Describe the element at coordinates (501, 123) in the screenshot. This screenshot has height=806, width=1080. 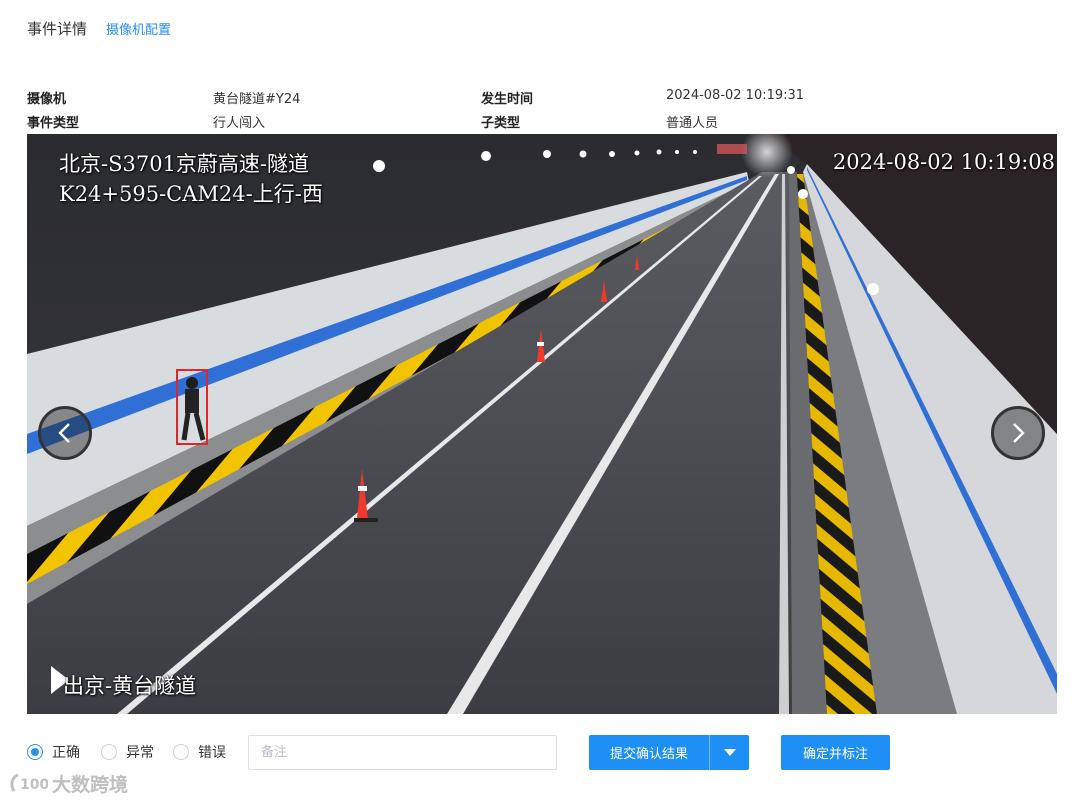
I see `subtype-label: 子类型` at that location.